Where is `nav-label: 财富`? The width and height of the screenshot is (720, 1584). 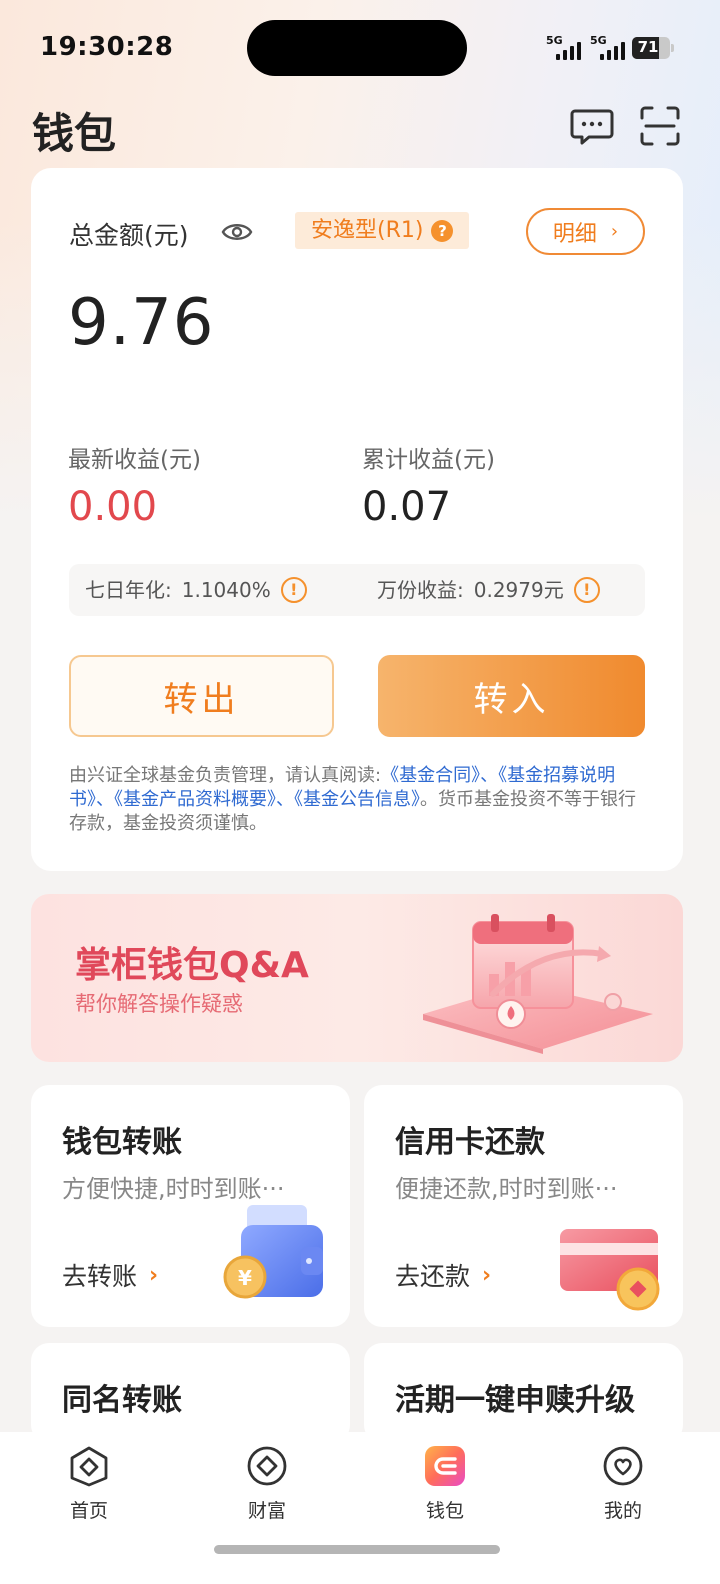
nav-label: 财富 is located at coordinates (266, 1511).